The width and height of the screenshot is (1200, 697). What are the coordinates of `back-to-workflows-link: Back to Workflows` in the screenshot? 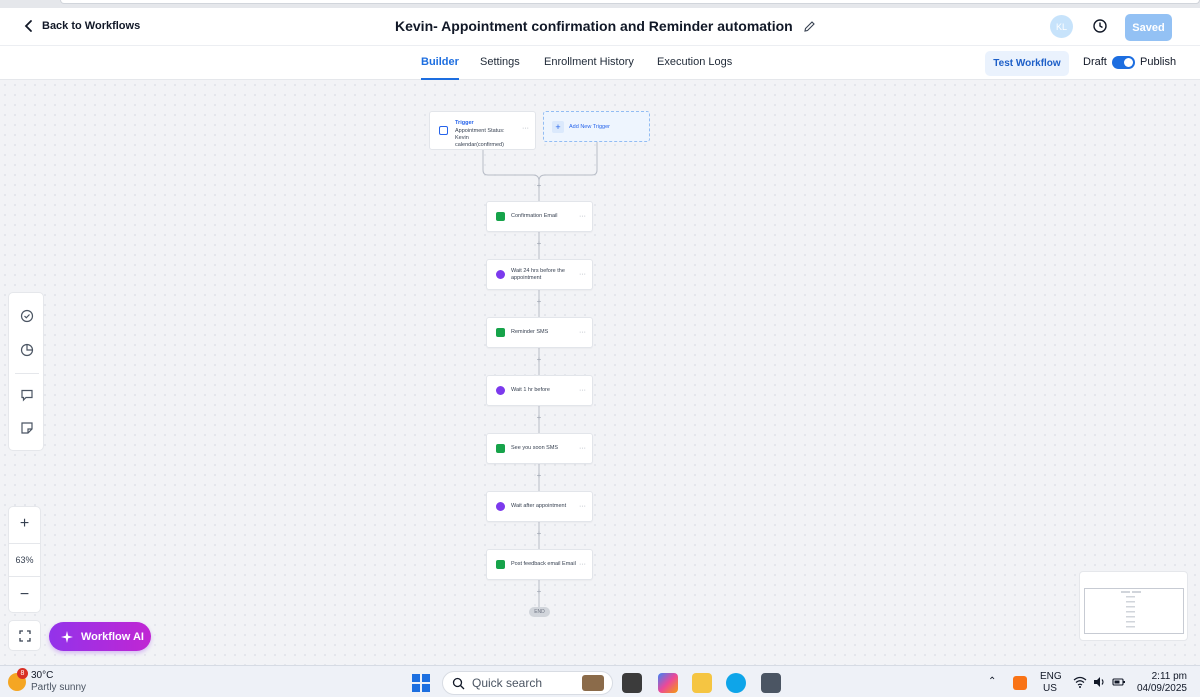 It's located at (81, 26).